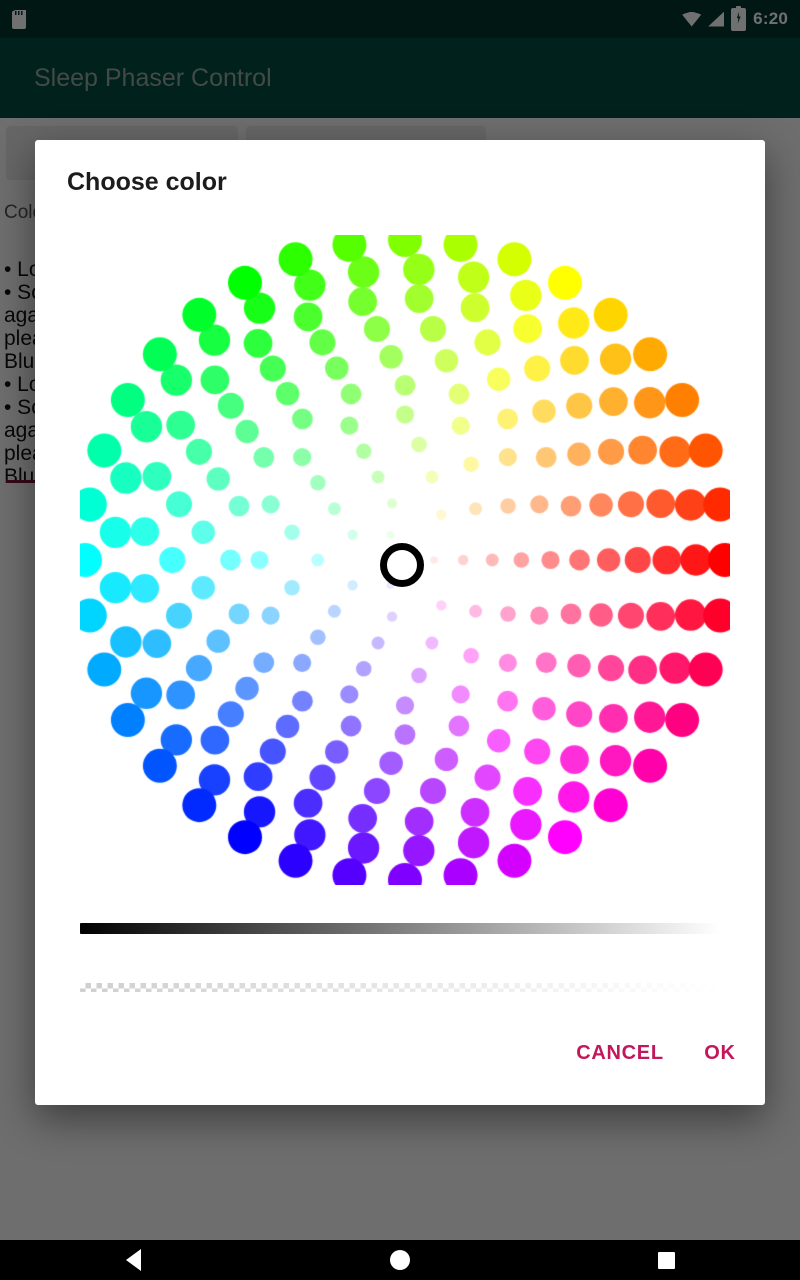 This screenshot has width=800, height=1280. What do you see at coordinates (620, 1053) in the screenshot?
I see `cancel-button: CANCEL` at bounding box center [620, 1053].